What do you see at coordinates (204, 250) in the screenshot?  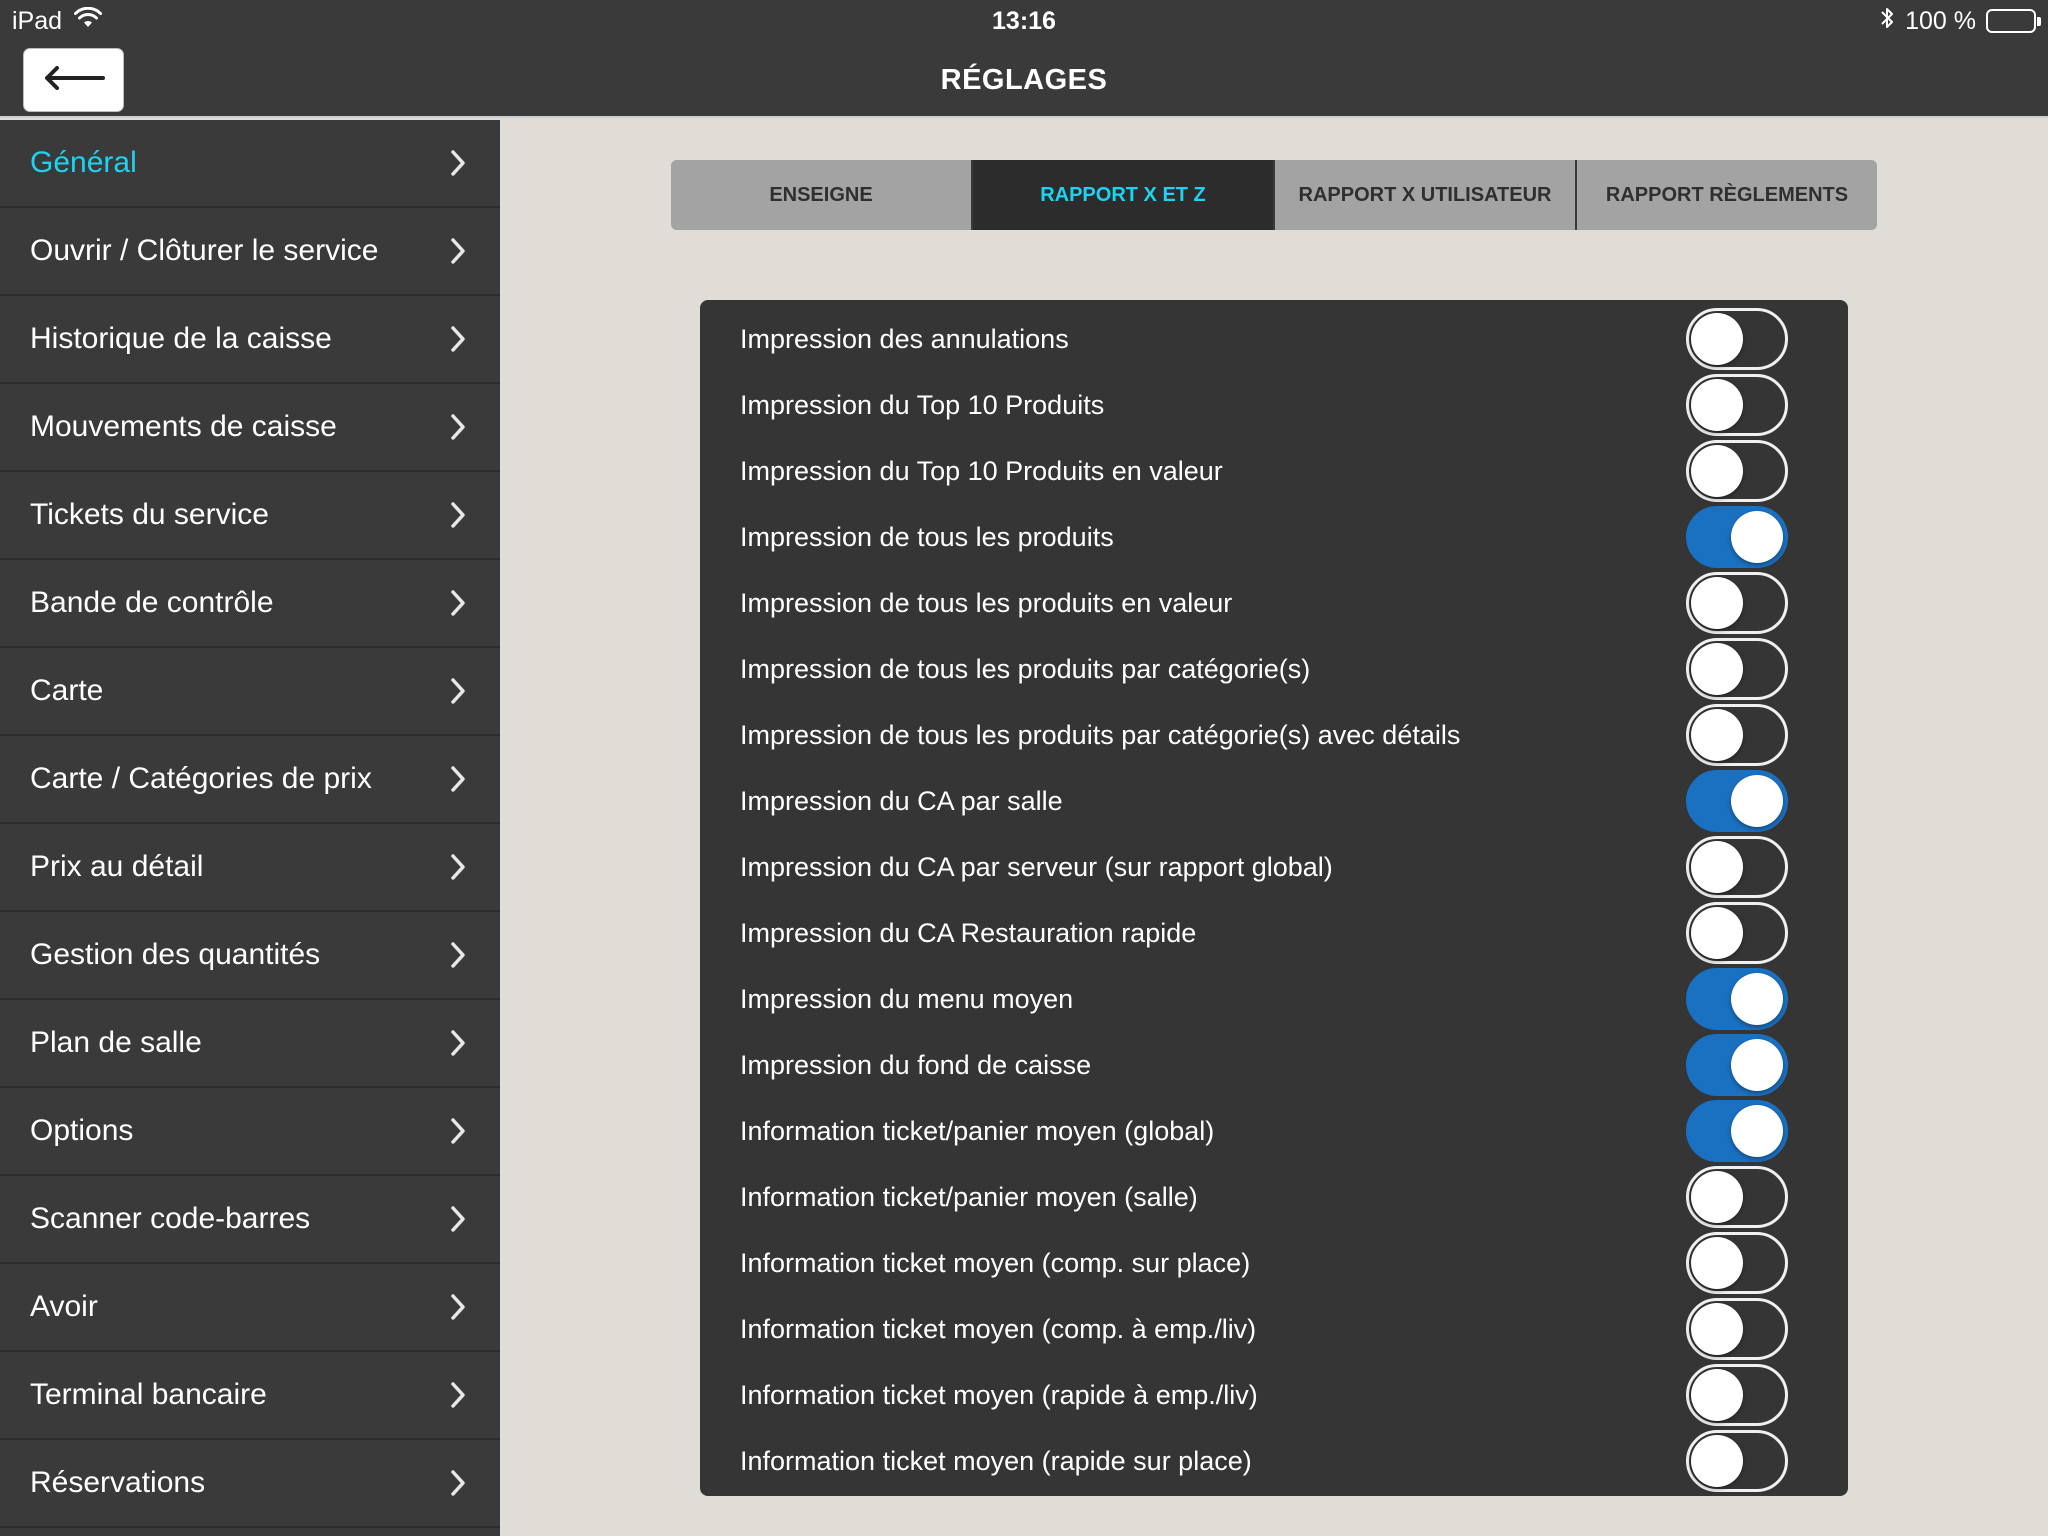 I see `sidebar-item-label: Ouvrir / Clôturer le service` at bounding box center [204, 250].